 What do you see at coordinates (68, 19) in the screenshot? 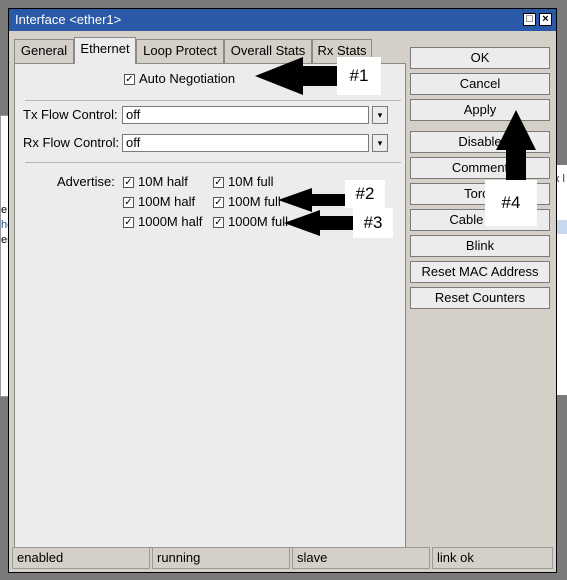
I see `window-title: Interface <ether1>` at bounding box center [68, 19].